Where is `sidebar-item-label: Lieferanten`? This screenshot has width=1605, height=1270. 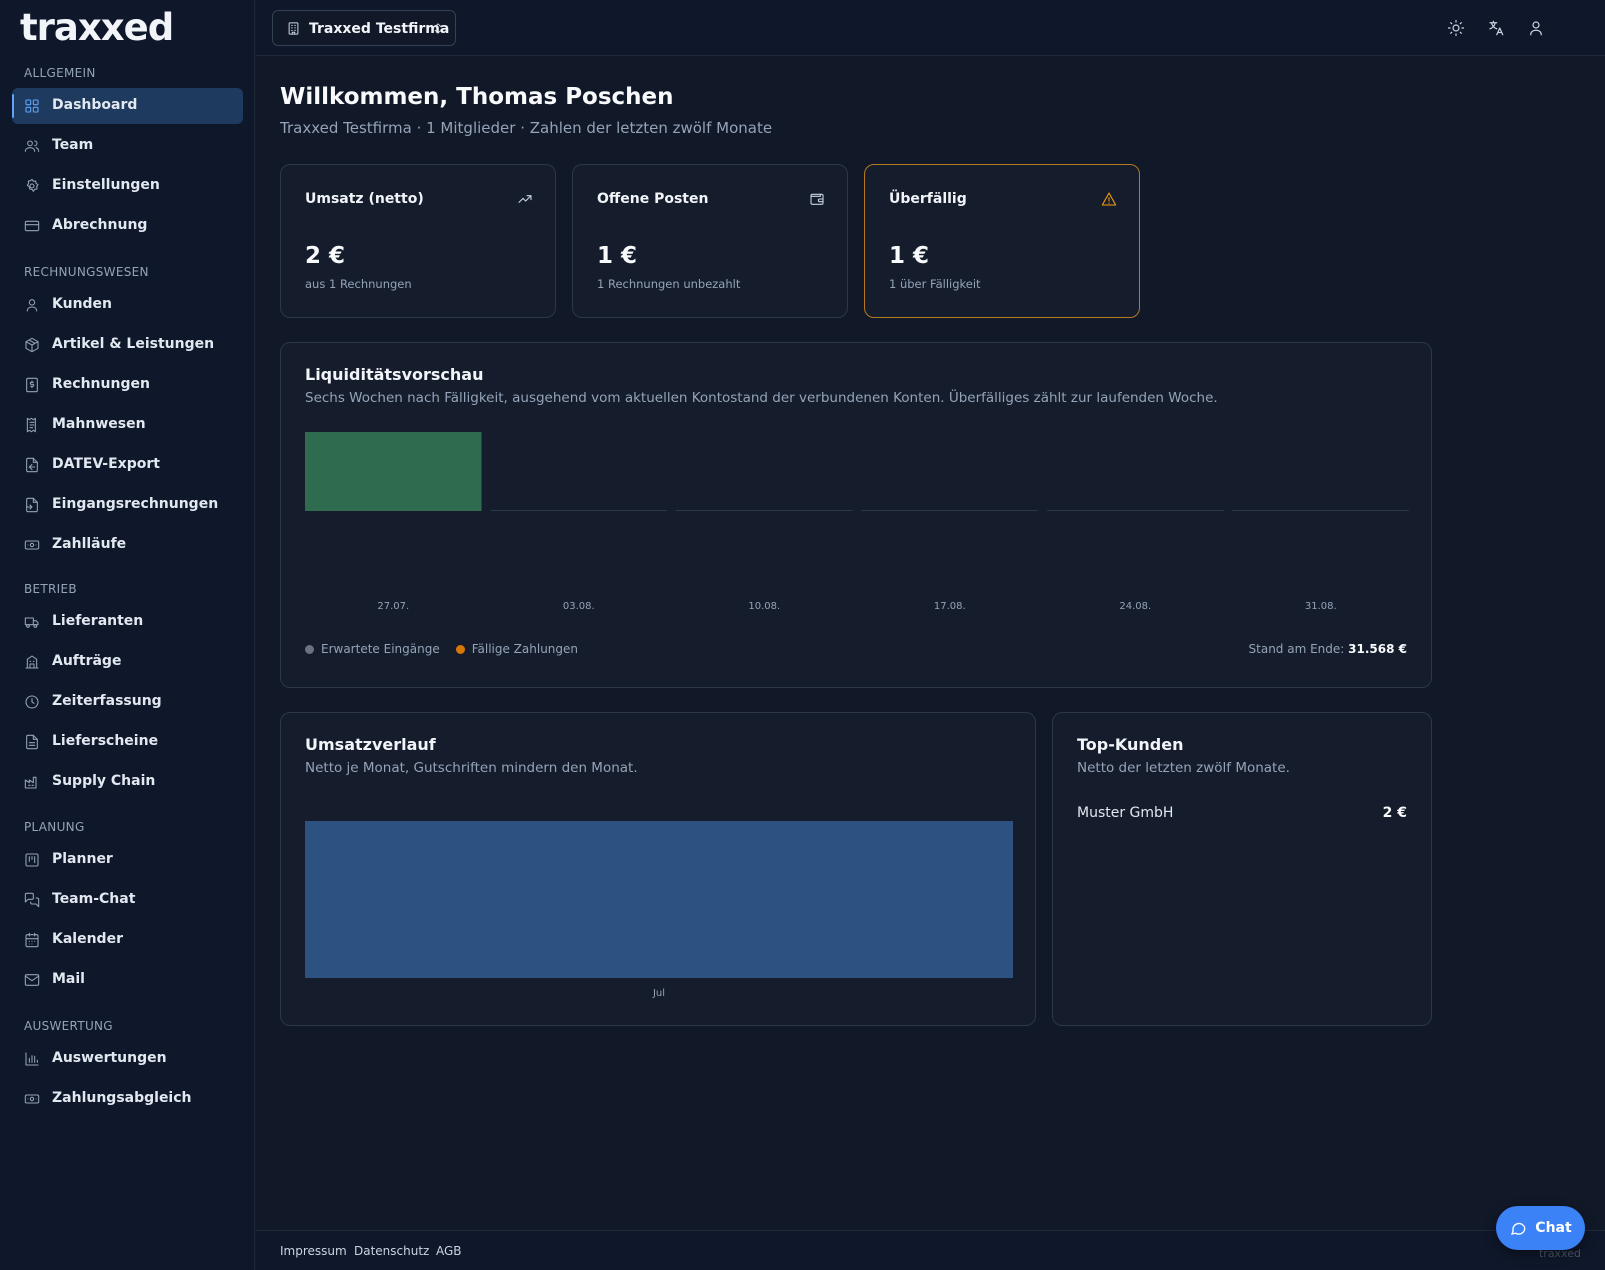 sidebar-item-label: Lieferanten is located at coordinates (98, 621).